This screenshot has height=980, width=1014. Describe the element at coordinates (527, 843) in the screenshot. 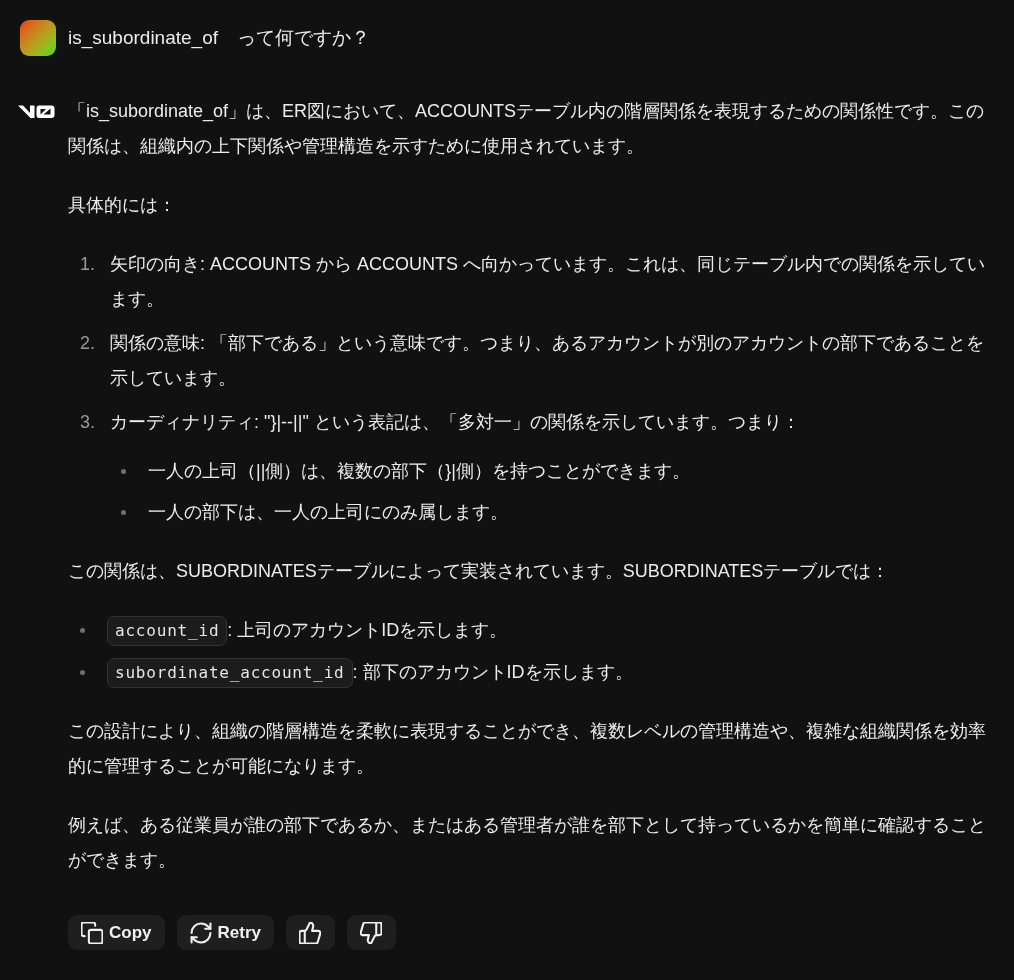

I see `paragraph: 例えば、ある従業員が誰の部下であるか、またはある管理者が誰を部下として持っているかを簡単に確認することができます。` at that location.